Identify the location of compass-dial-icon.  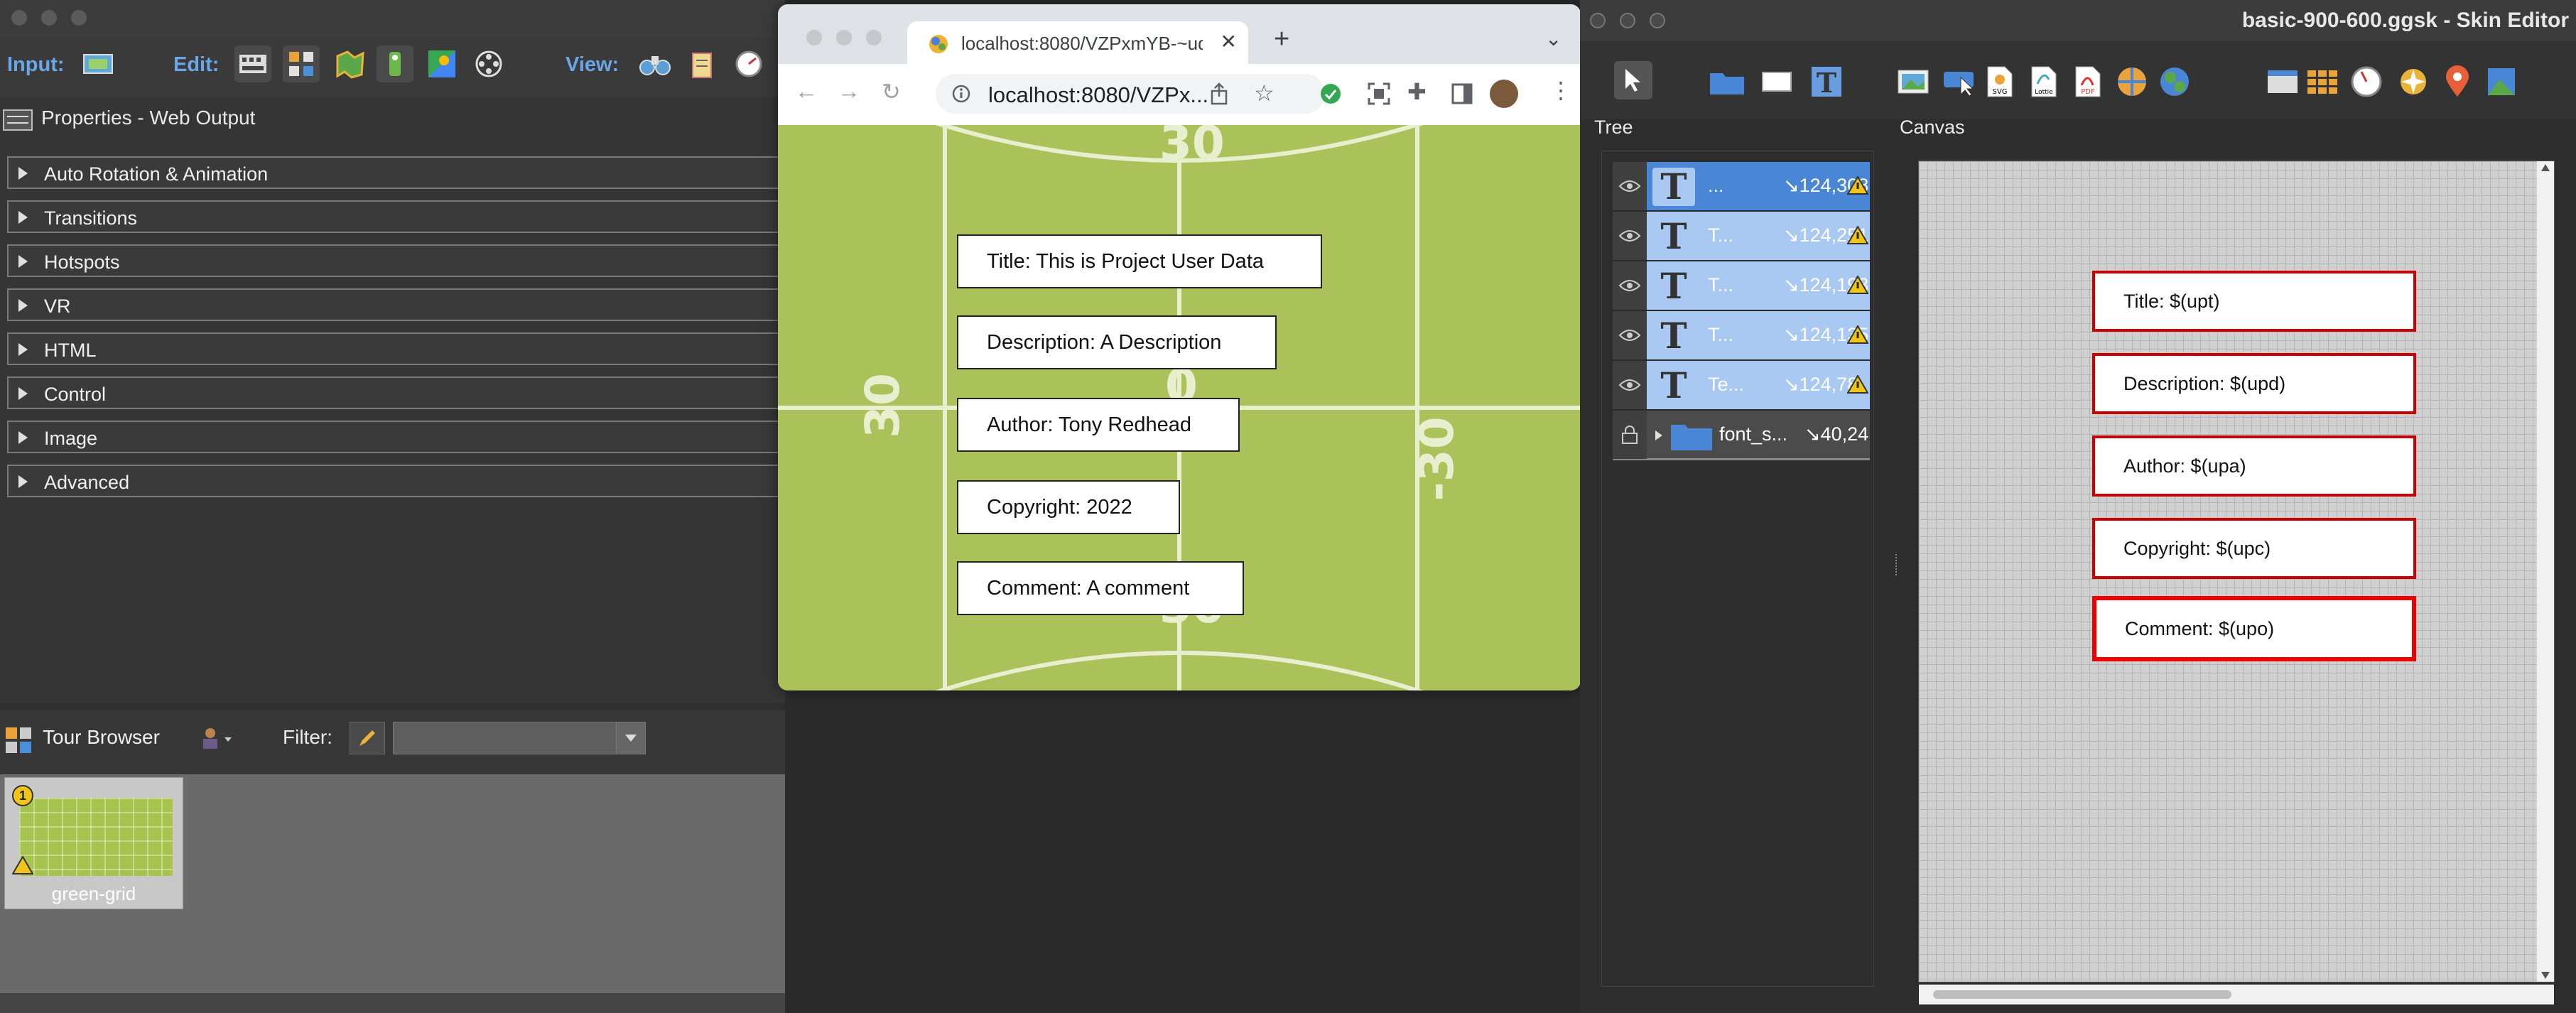
(2366, 82).